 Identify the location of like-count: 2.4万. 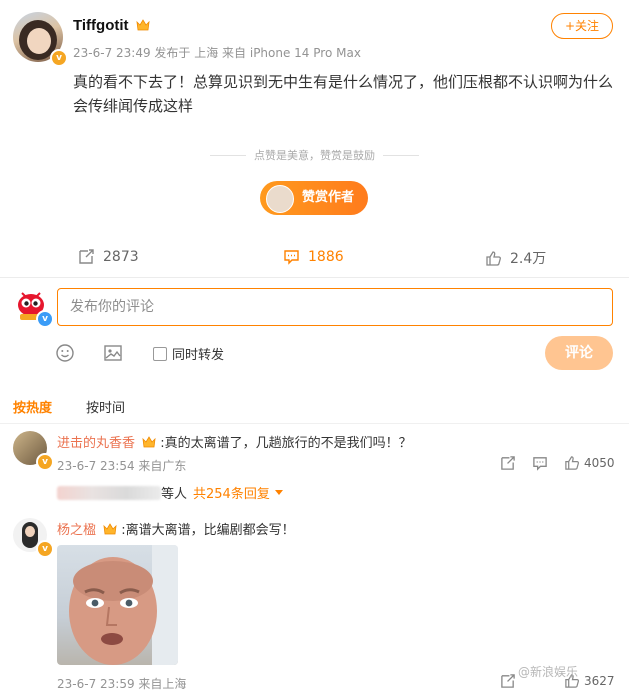
(528, 259).